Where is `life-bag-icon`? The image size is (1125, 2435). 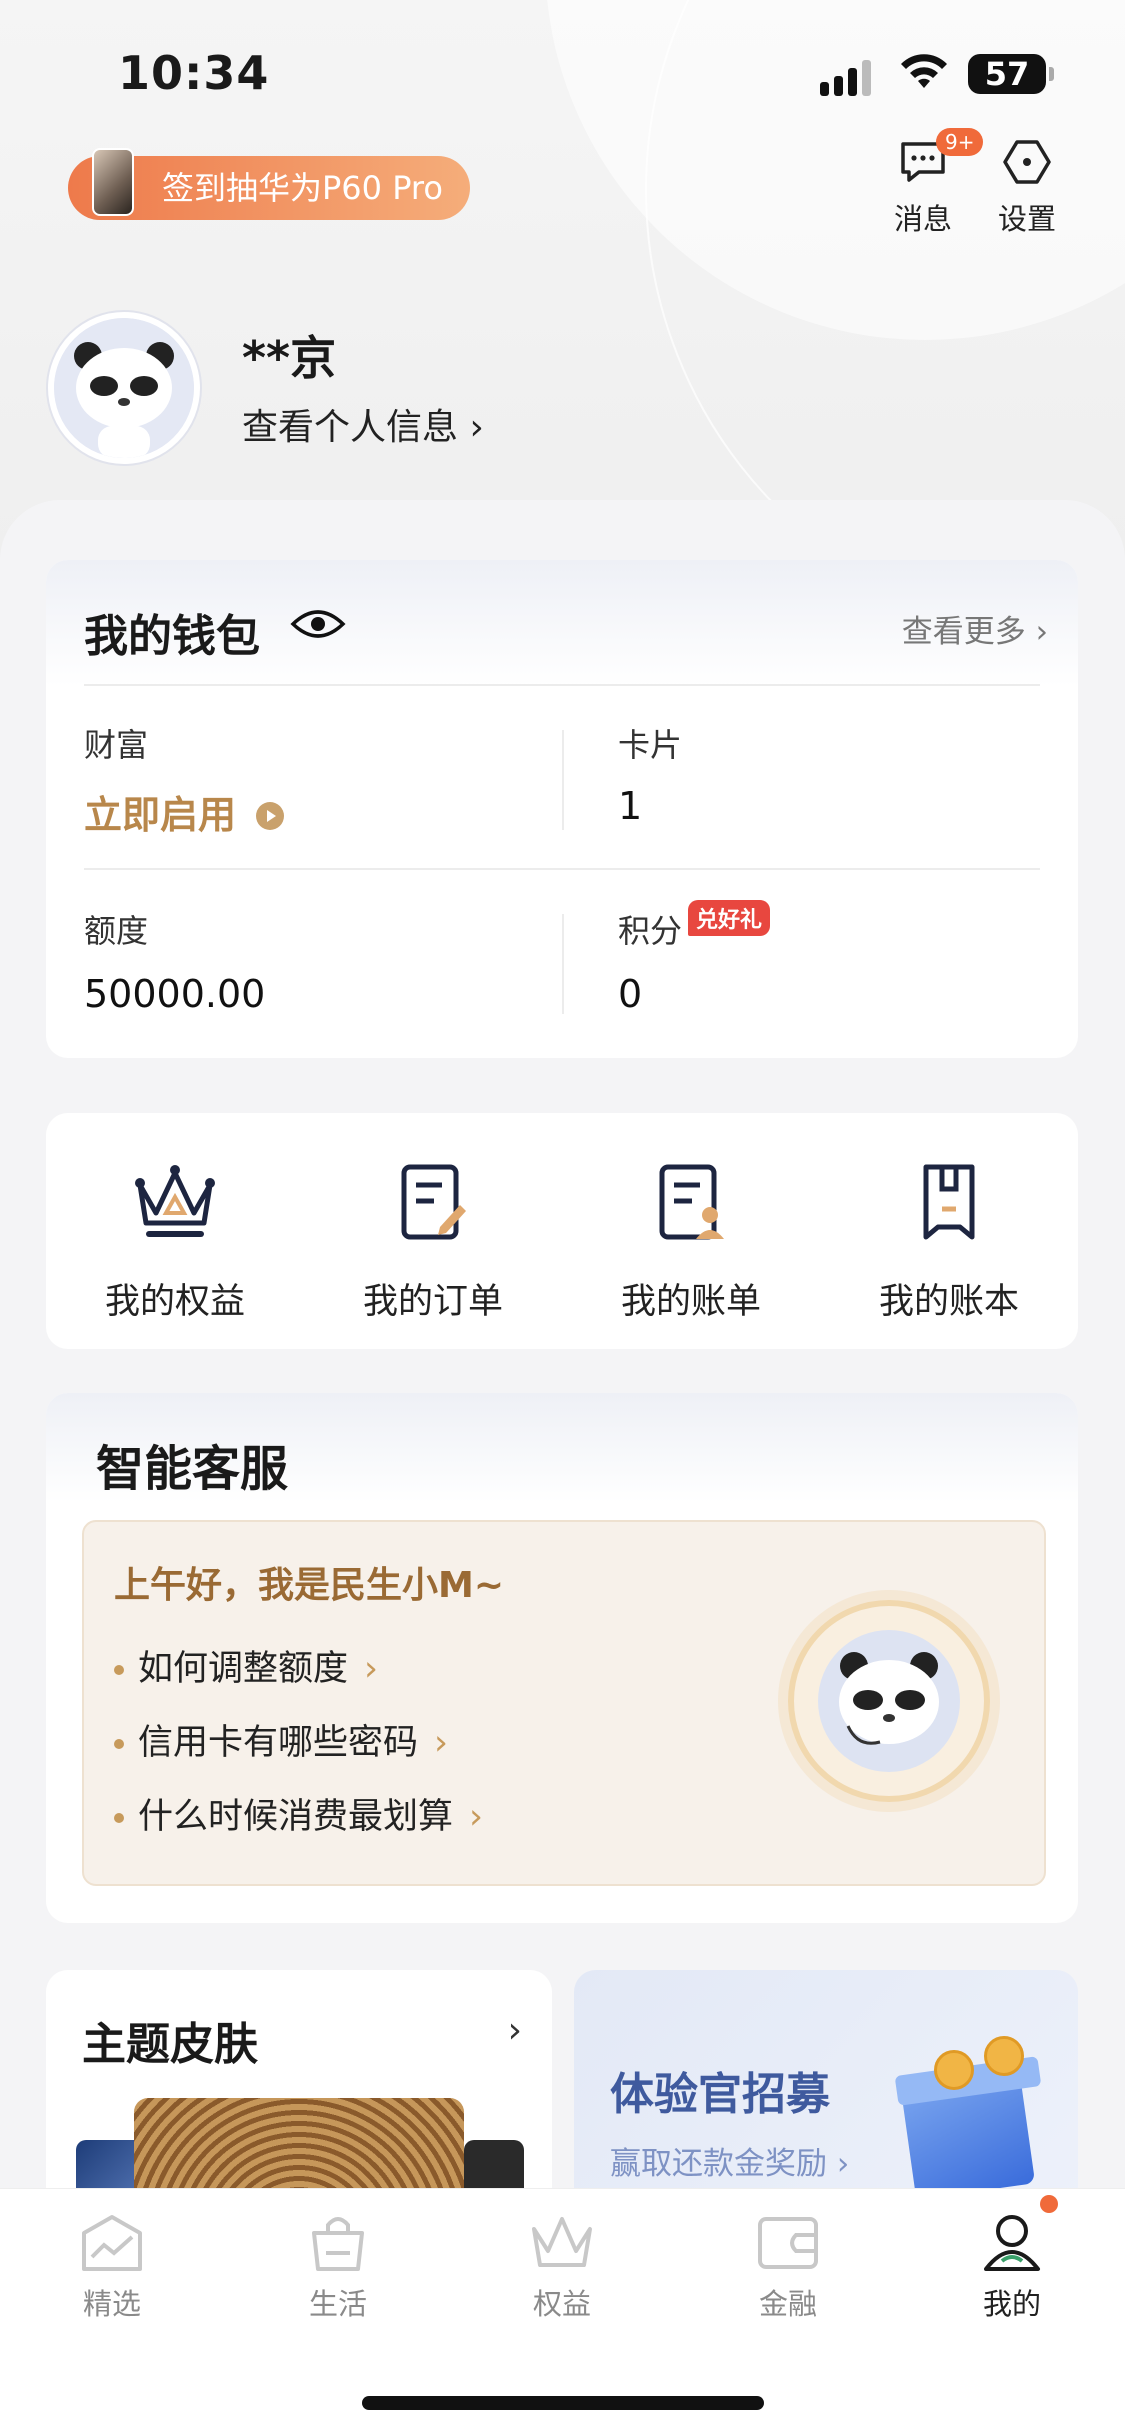 life-bag-icon is located at coordinates (338, 2244).